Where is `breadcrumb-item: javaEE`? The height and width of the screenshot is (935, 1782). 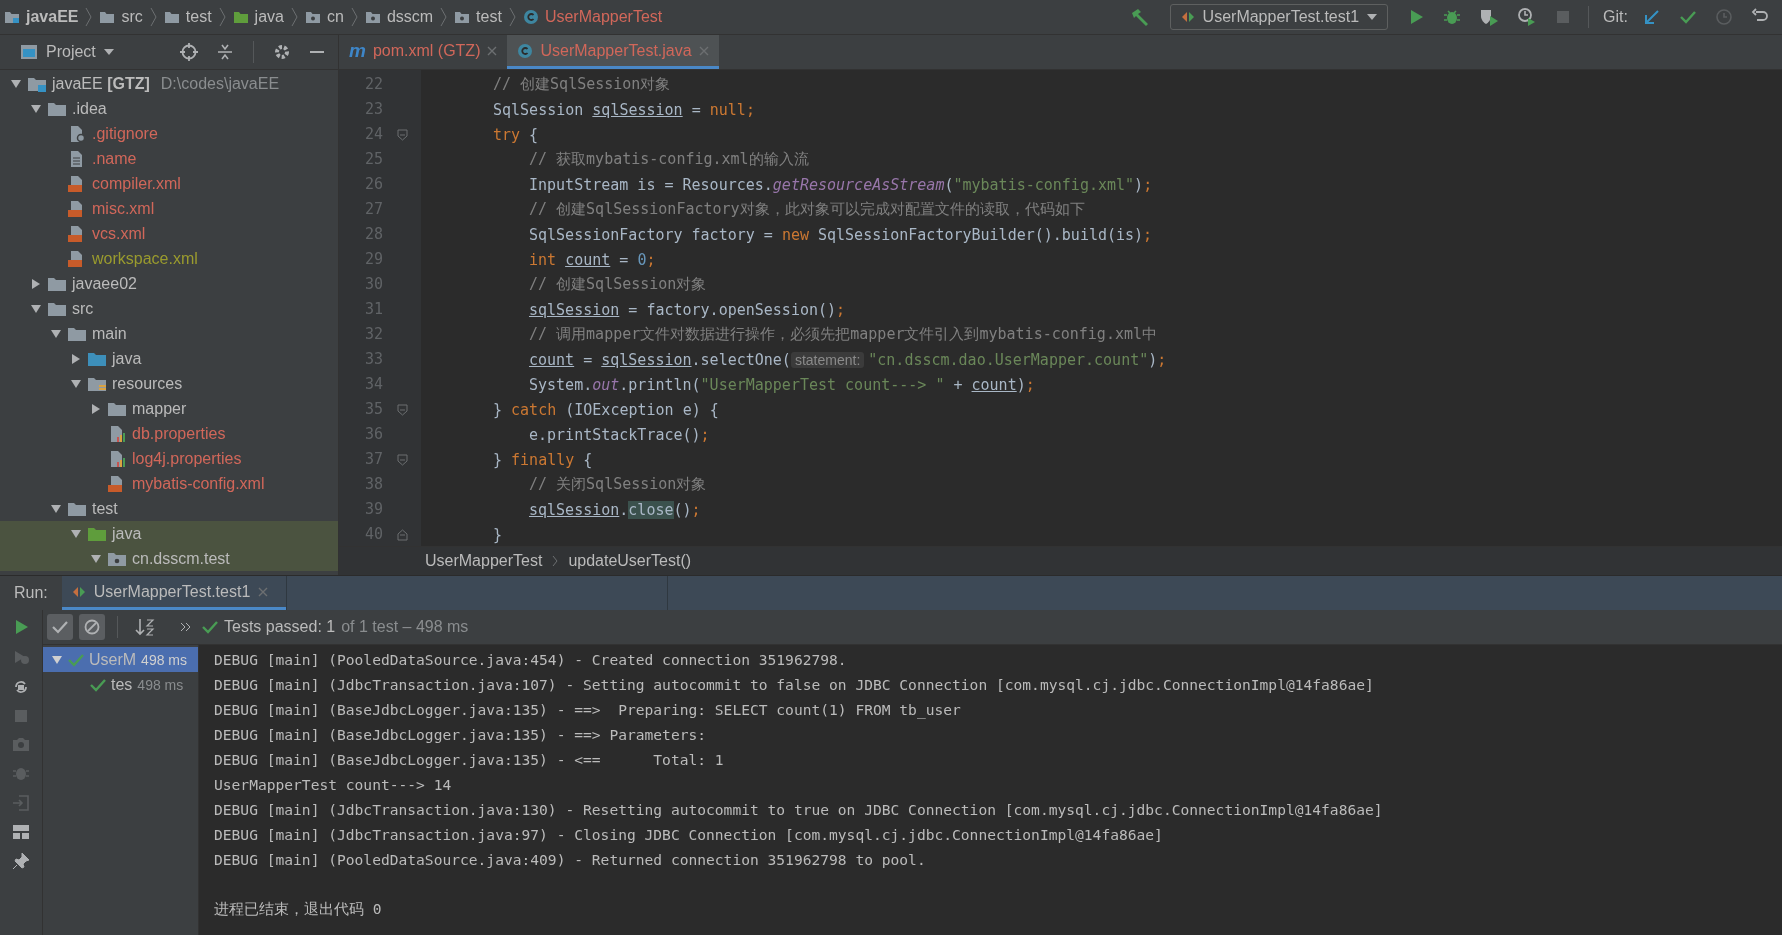
breadcrumb-item: javaEE is located at coordinates (52, 17).